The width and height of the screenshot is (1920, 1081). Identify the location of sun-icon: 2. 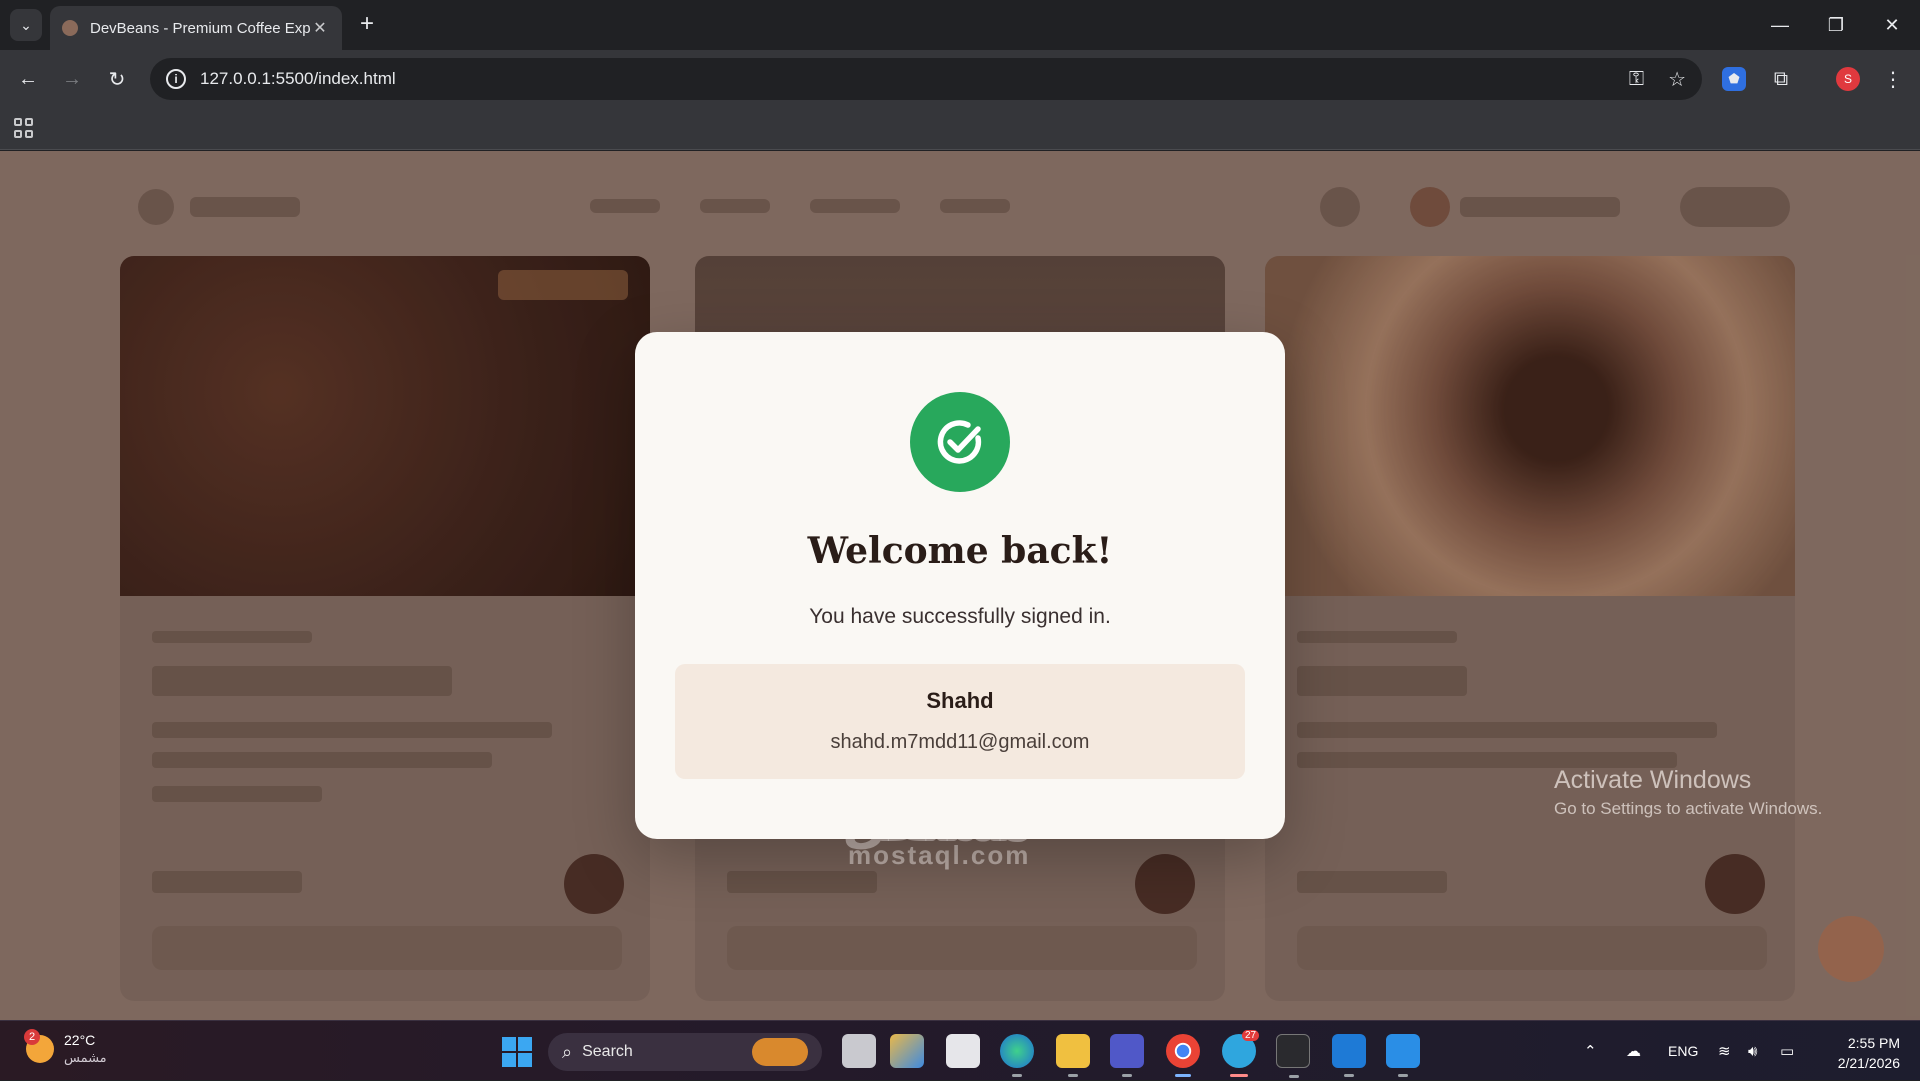
(39, 1046).